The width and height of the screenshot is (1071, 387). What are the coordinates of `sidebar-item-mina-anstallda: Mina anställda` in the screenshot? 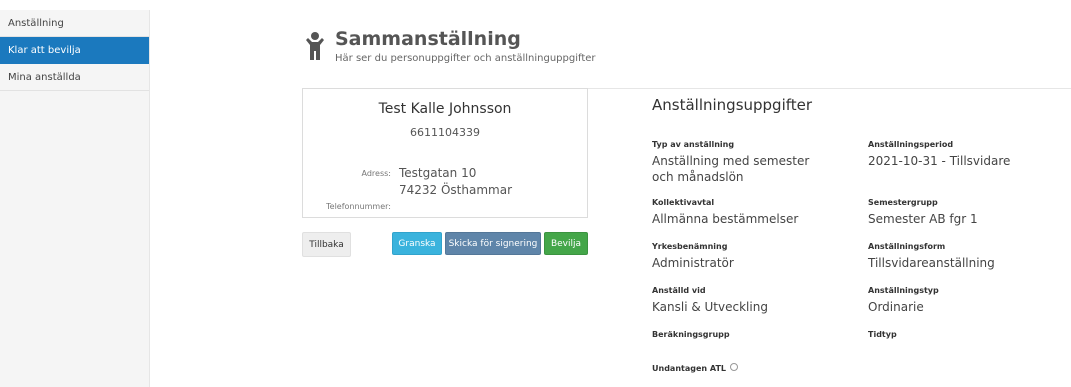 It's located at (74, 77).